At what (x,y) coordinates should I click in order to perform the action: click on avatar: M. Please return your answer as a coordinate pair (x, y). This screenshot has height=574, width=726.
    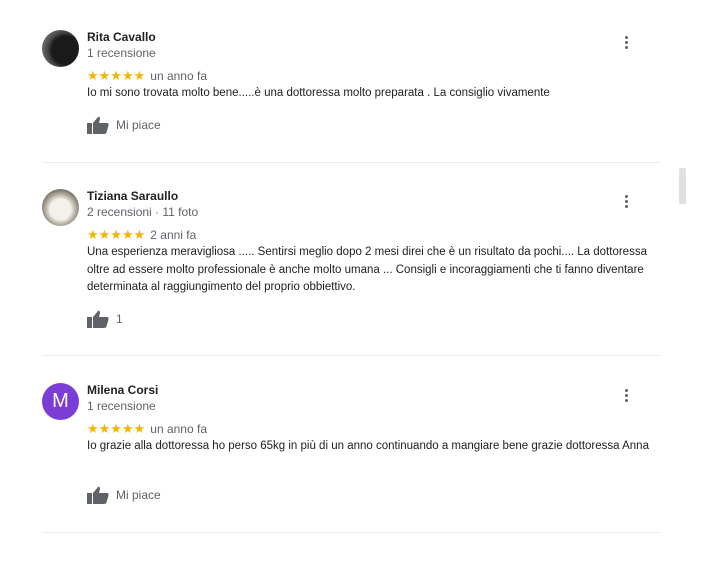
    Looking at the image, I should click on (60, 401).